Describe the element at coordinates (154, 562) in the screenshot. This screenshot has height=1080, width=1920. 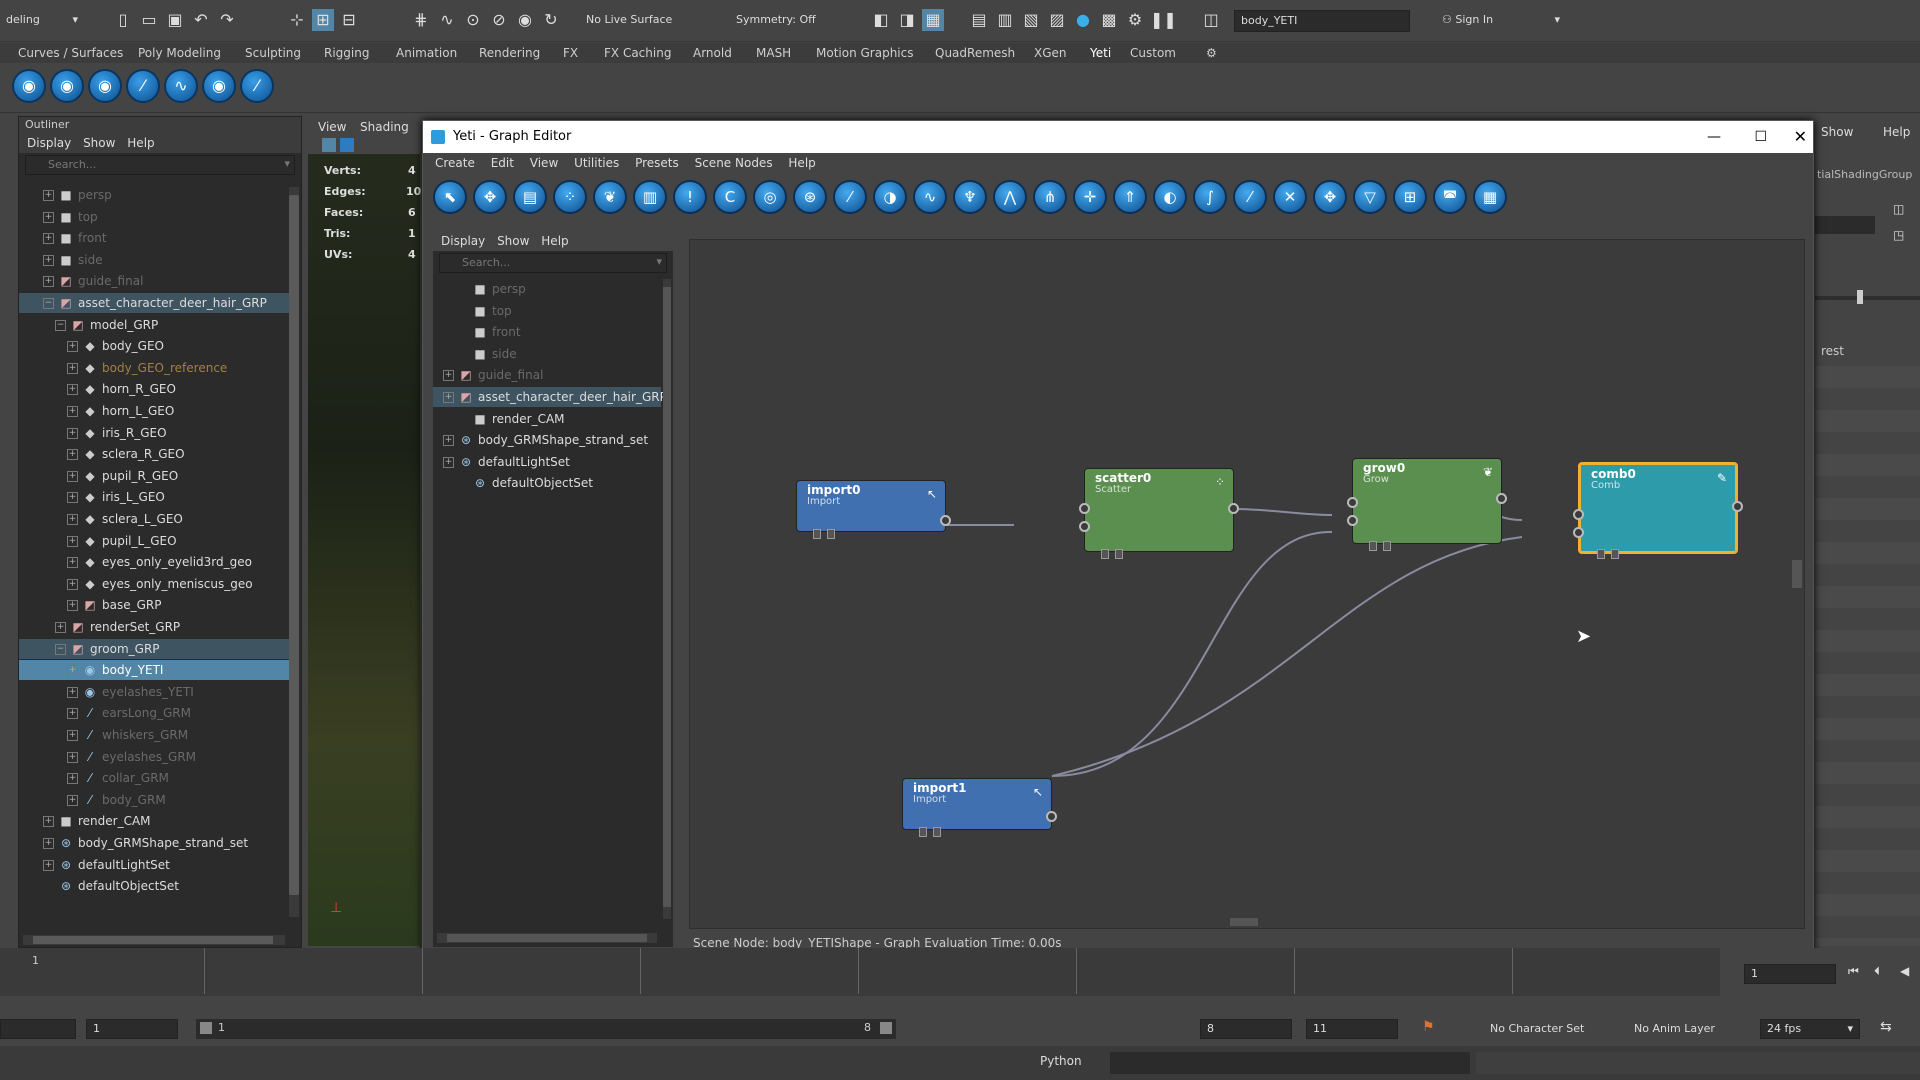
I see `tree-item: + ◆ eyes_only_eyelid3rd_geo` at that location.